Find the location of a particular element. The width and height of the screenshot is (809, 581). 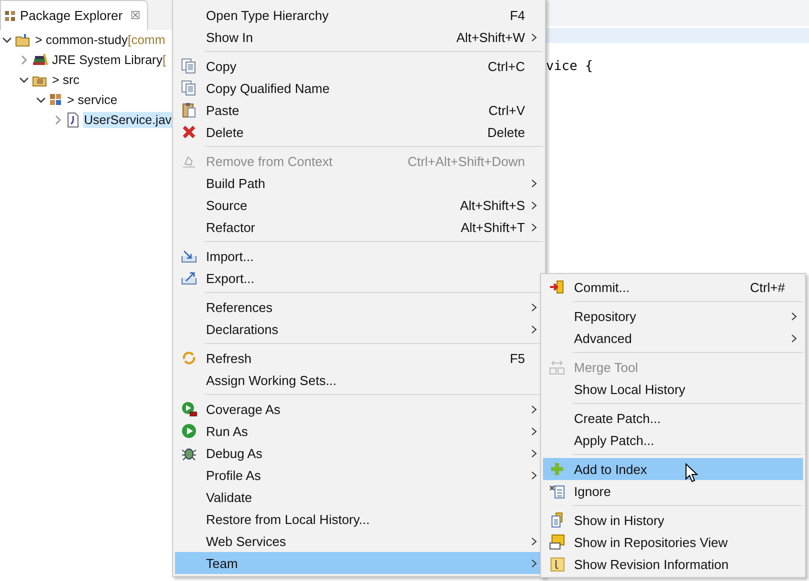

plus-icon is located at coordinates (557, 469).